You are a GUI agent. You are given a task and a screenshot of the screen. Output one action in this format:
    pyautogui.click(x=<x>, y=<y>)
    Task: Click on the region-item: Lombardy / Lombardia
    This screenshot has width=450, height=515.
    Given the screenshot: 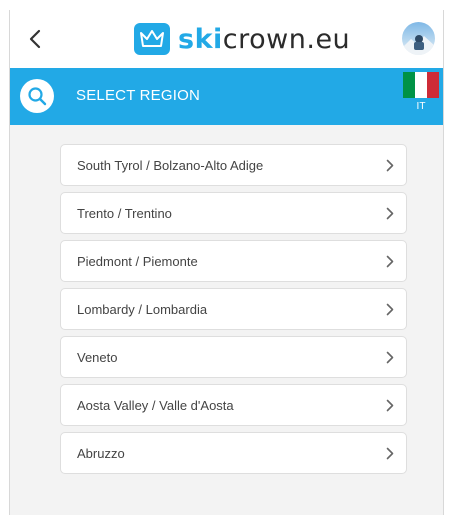 What is the action you would take?
    pyautogui.click(x=233, y=309)
    